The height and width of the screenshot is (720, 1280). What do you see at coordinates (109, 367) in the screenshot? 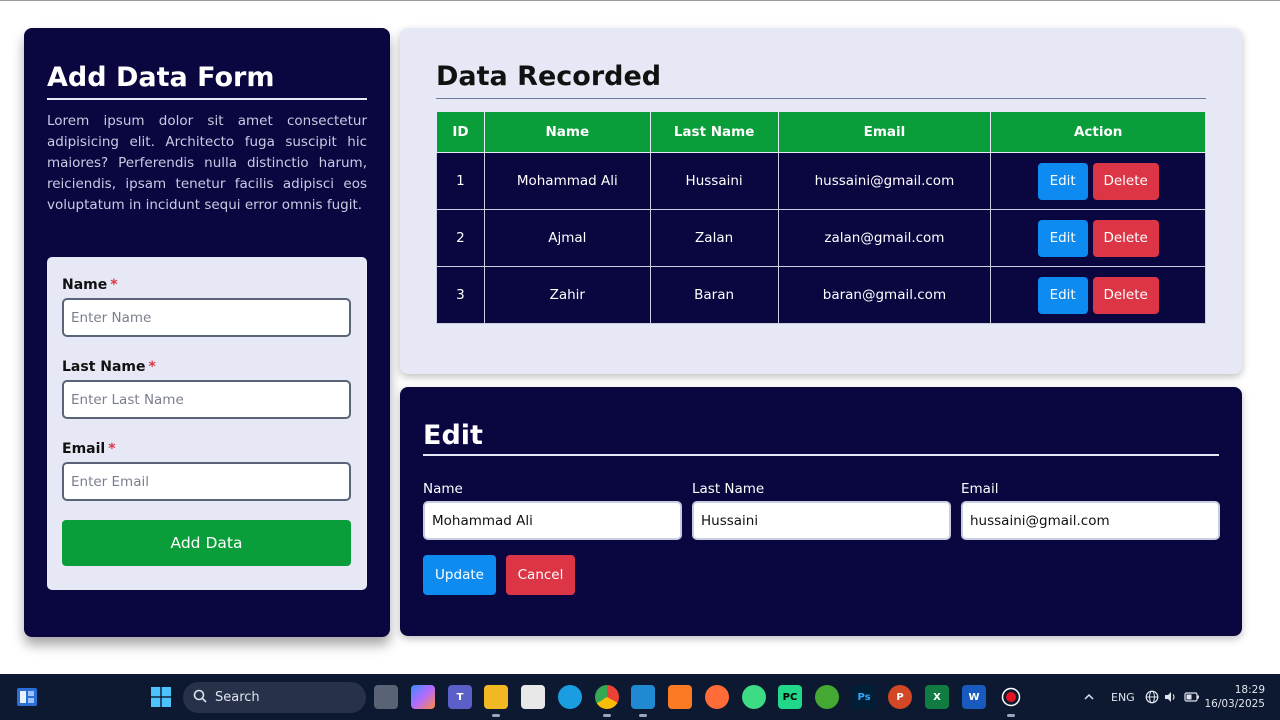
I see `last-name-label: Last Name *` at bounding box center [109, 367].